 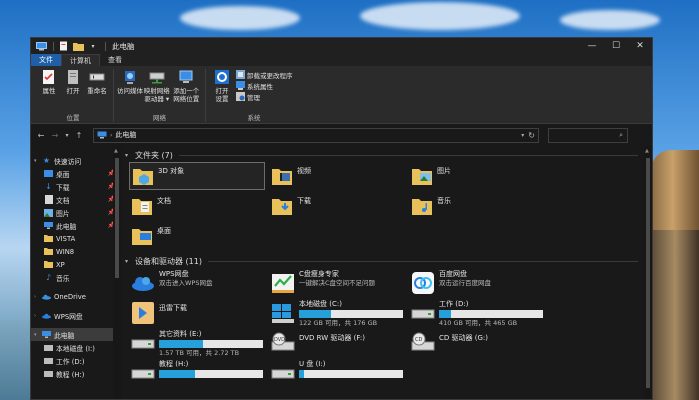 What do you see at coordinates (126, 135) in the screenshot?
I see `address-text: 此电脑` at bounding box center [126, 135].